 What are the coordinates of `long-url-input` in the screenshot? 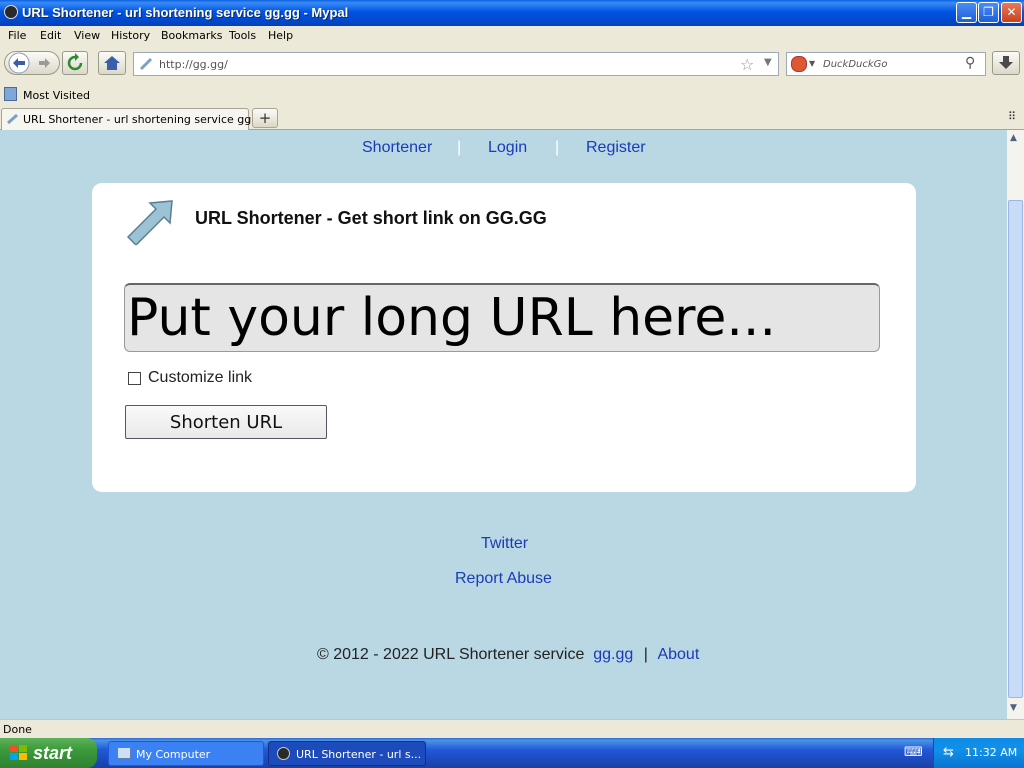 It's located at (502, 317).